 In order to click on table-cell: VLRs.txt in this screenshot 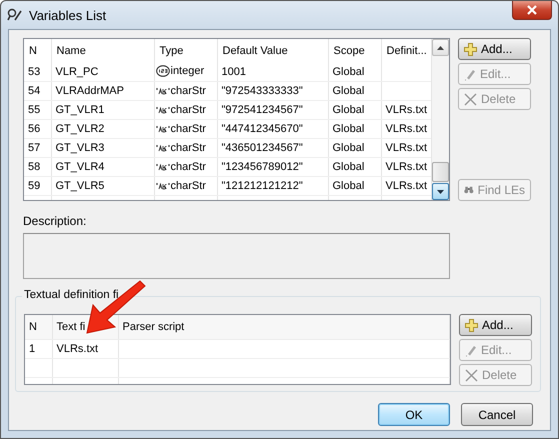, I will do `click(85, 349)`.